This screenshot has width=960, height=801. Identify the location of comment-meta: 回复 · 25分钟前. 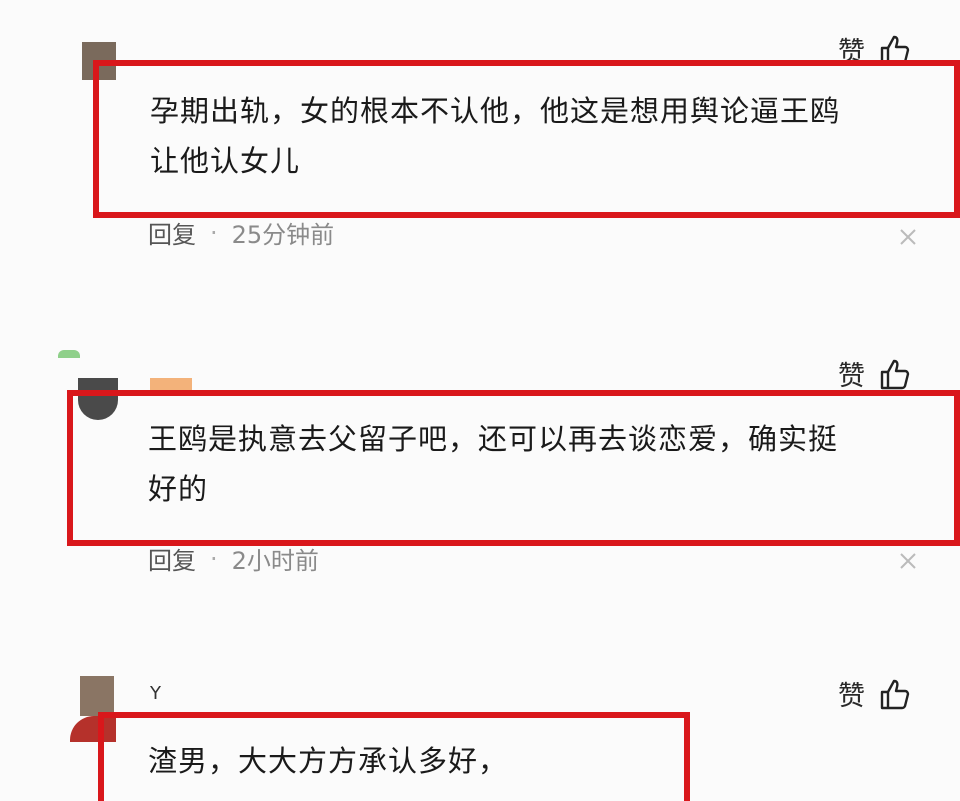
(241, 232).